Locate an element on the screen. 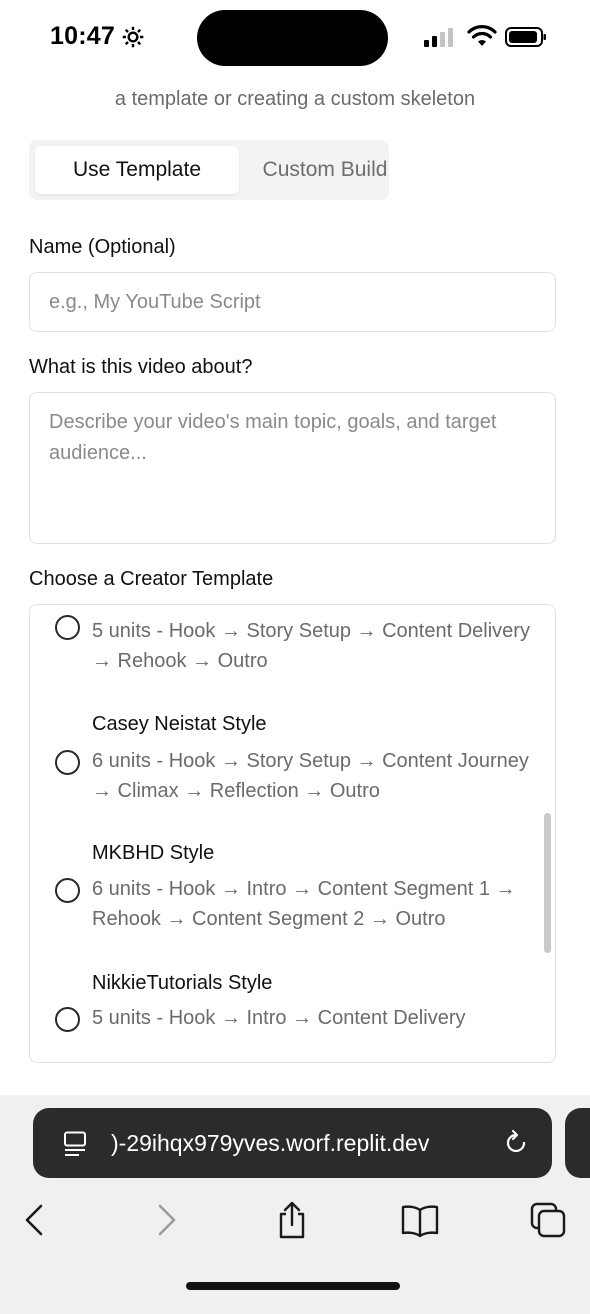  tab-use-template: Use Template is located at coordinates (137, 170).